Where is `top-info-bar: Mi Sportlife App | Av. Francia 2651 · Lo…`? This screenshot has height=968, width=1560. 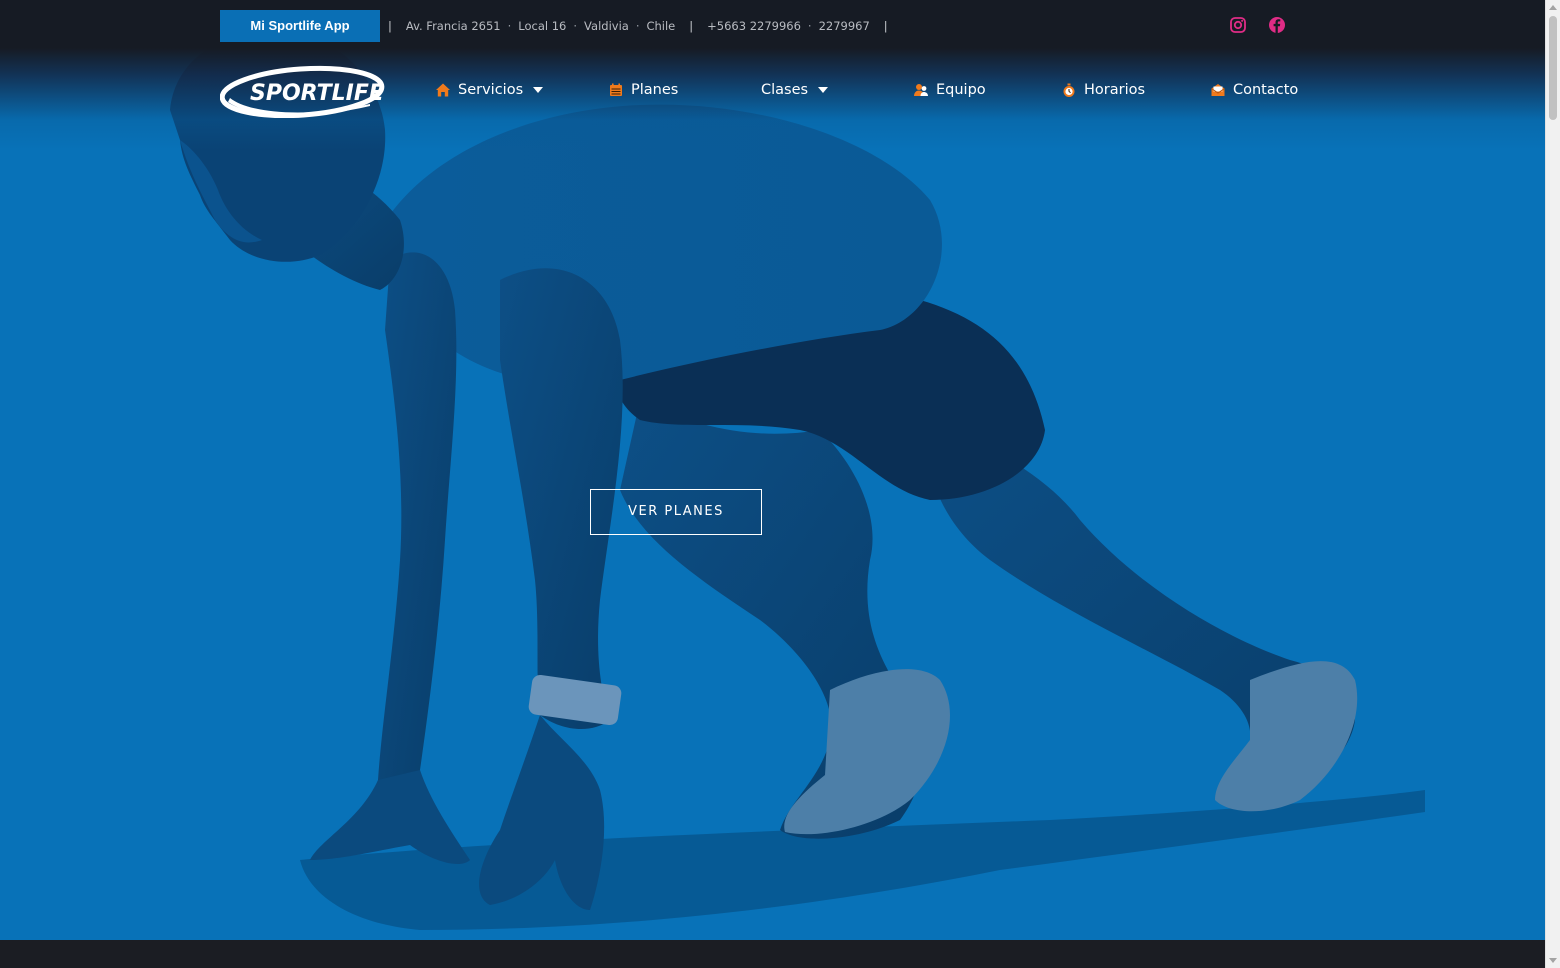 top-info-bar: Mi Sportlife App | Av. Francia 2651 · Lo… is located at coordinates (772, 25).